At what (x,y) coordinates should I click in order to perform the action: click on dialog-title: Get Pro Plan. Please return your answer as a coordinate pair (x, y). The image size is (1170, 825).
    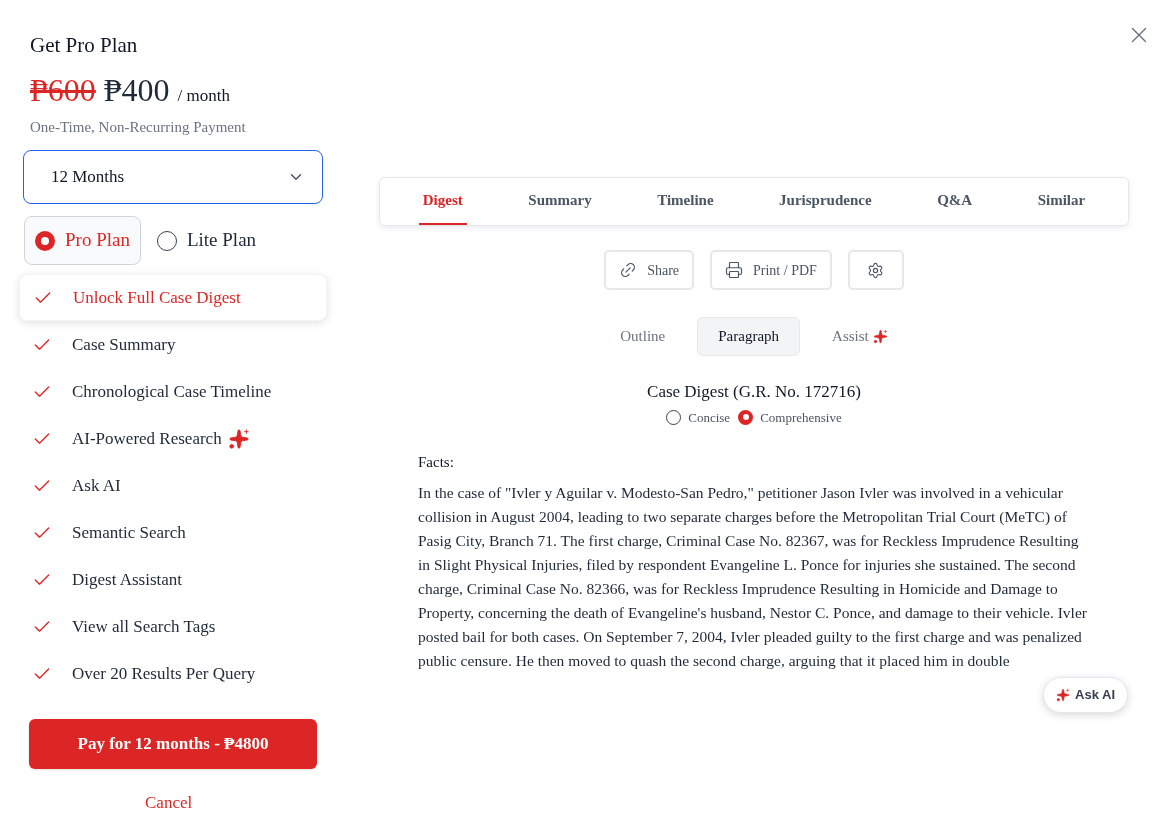
    Looking at the image, I should click on (84, 45).